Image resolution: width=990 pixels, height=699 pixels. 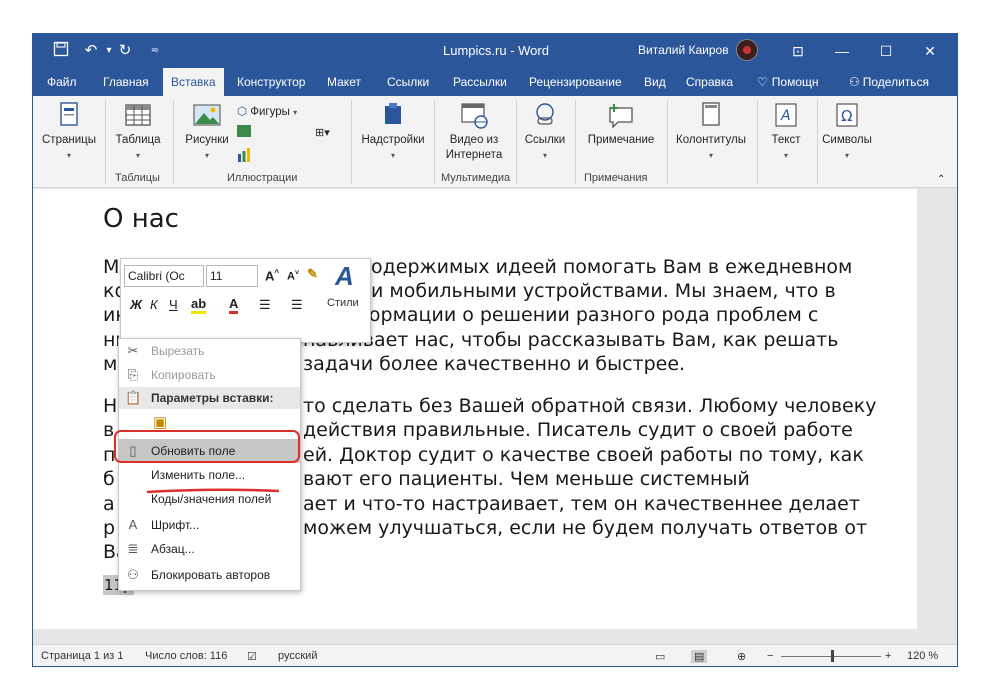 I want to click on font-color-icon: A, so click(x=234, y=305).